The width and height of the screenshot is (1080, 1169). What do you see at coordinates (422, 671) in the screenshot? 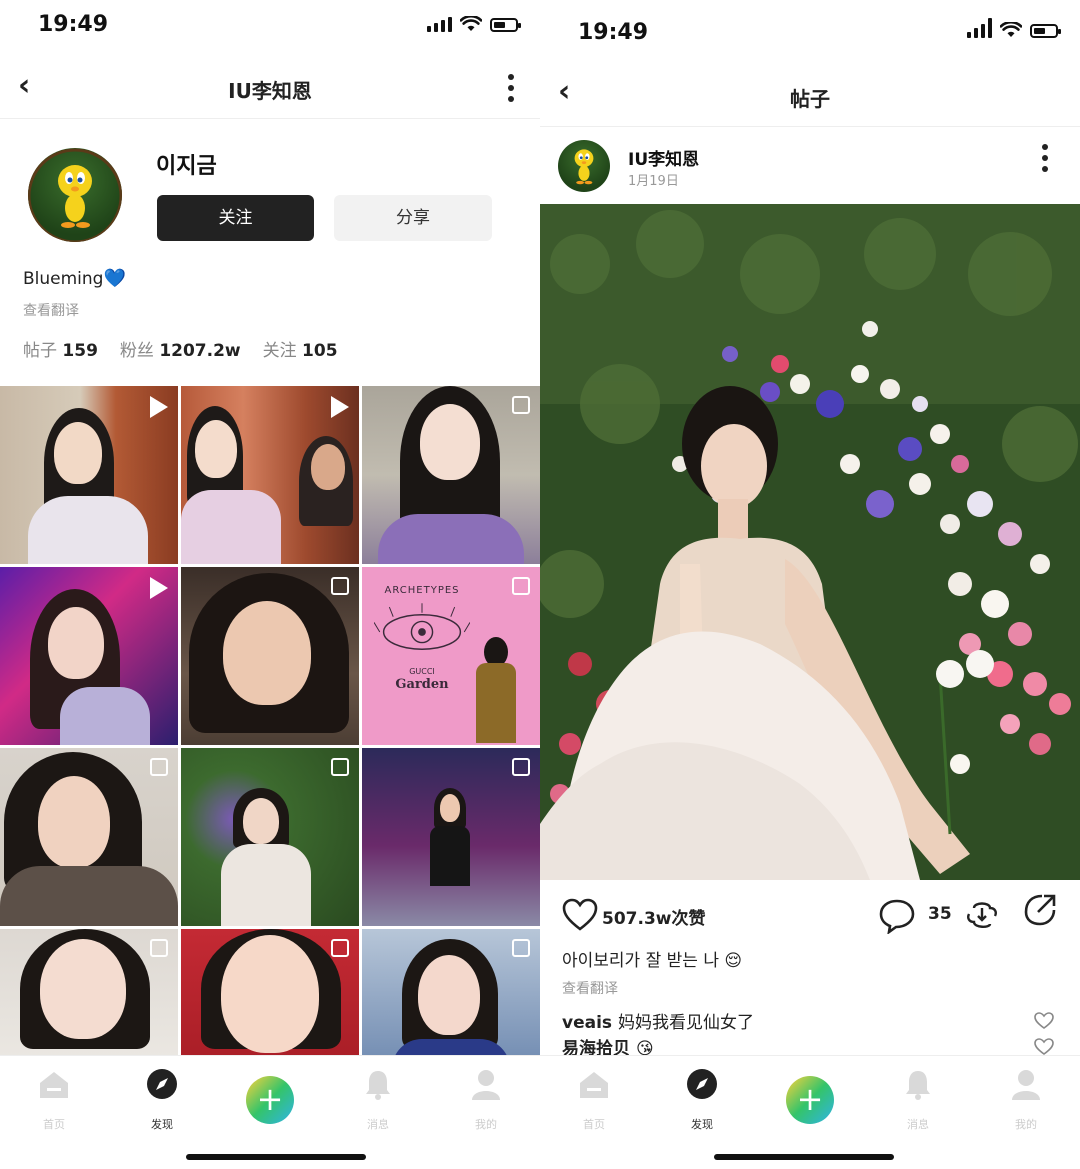
I see `gucci-text: GUCCI` at bounding box center [422, 671].